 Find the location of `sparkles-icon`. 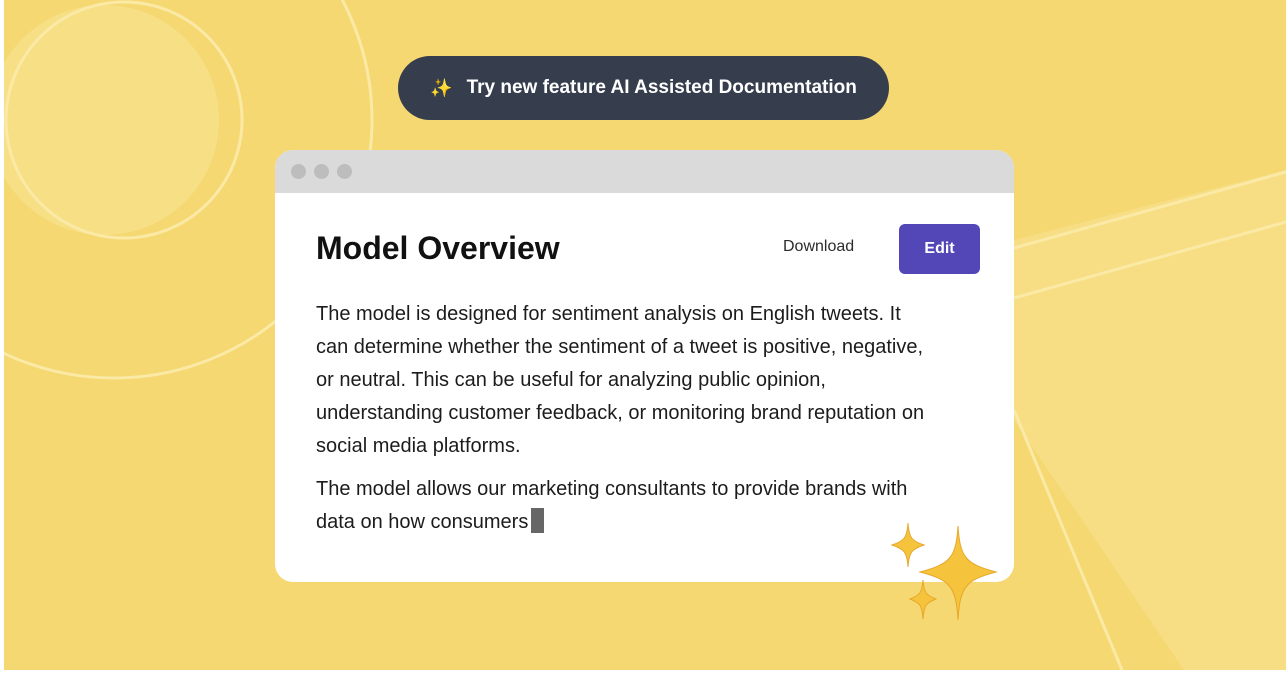

sparkles-icon is located at coordinates (944, 571).